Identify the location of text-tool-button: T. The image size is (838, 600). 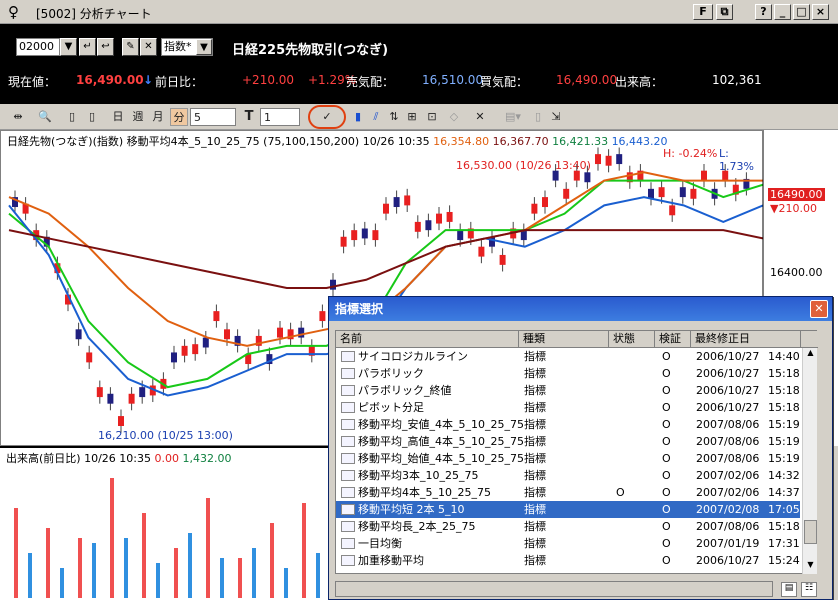
(249, 117).